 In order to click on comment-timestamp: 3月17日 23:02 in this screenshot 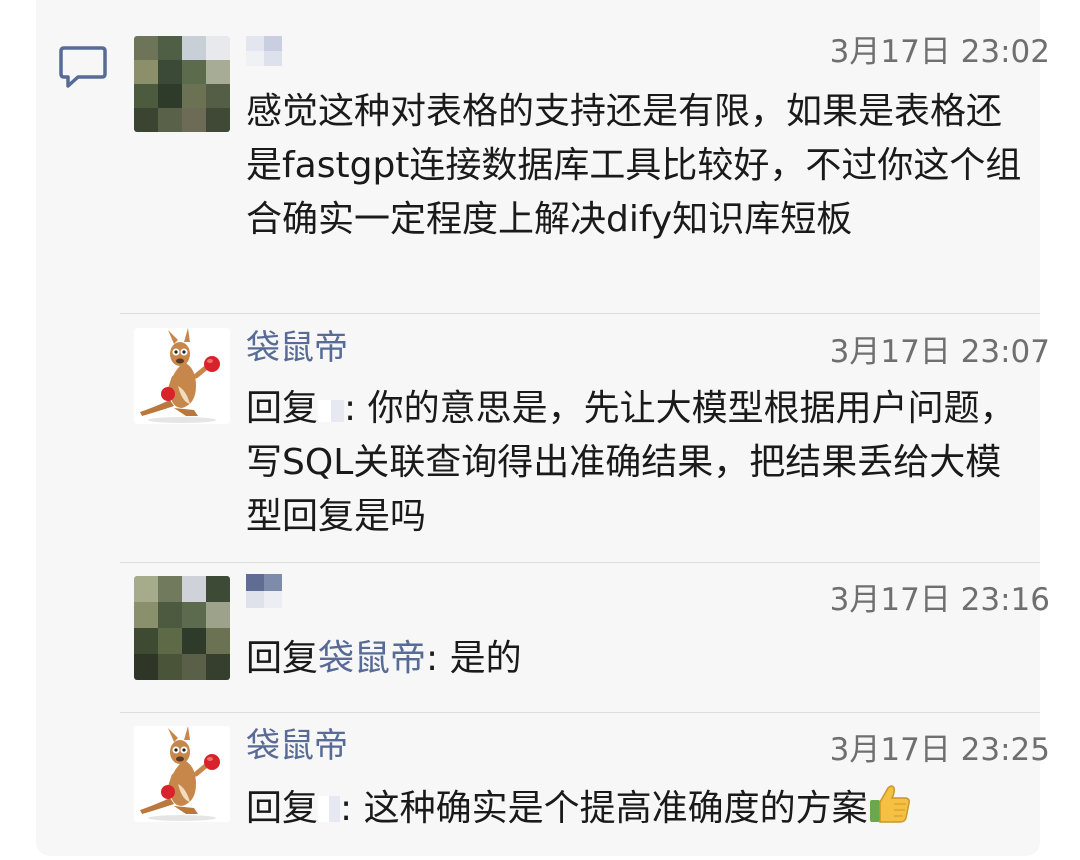, I will do `click(939, 52)`.